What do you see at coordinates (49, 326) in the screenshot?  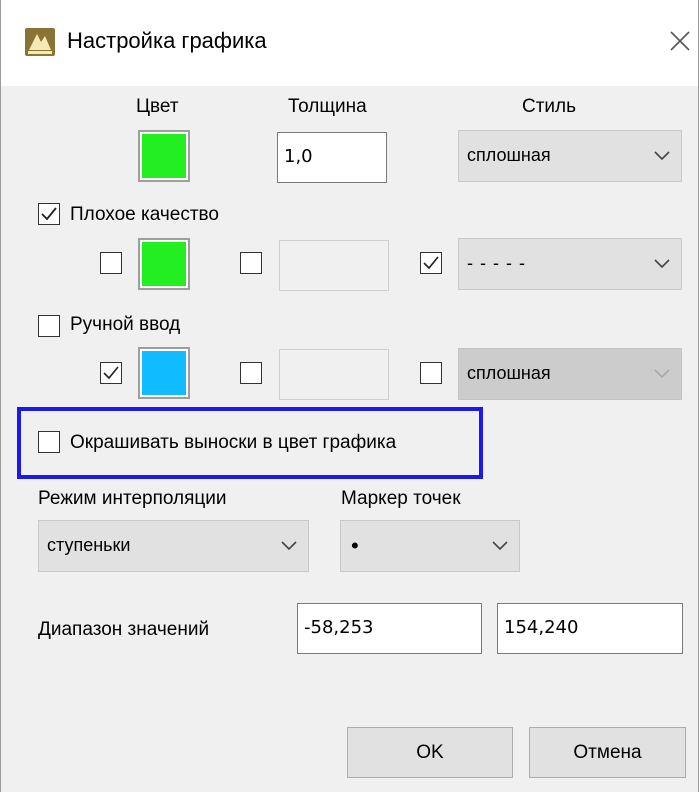 I see `manual-input-checkbox` at bounding box center [49, 326].